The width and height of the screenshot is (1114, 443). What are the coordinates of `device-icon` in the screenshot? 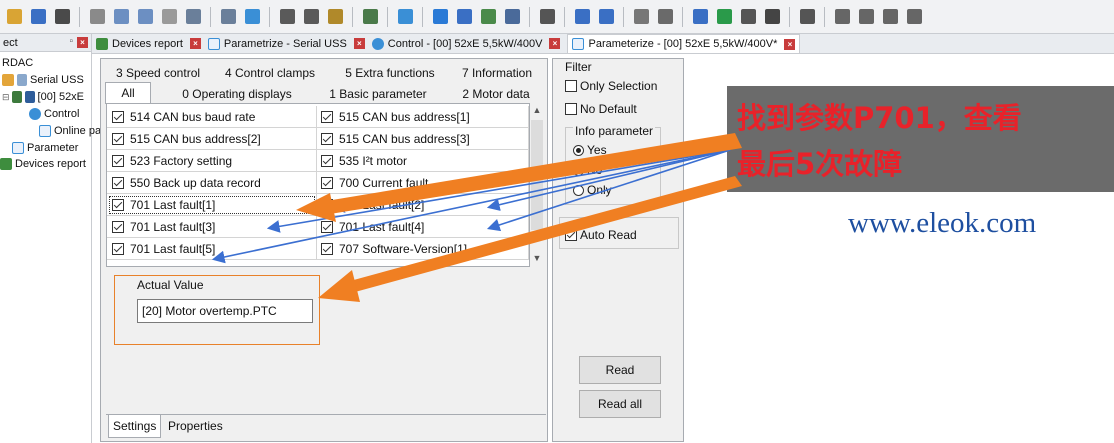 It's located at (582, 17).